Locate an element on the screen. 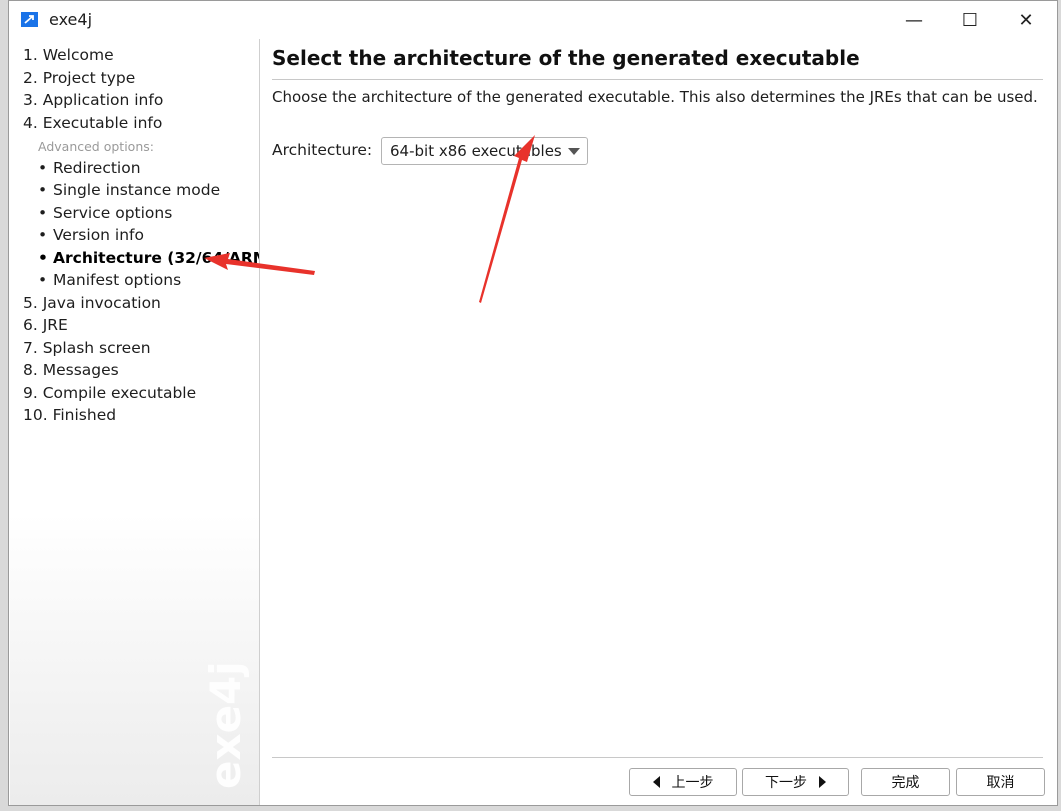  step-executable-info: 4. Executable info is located at coordinates (92, 123).